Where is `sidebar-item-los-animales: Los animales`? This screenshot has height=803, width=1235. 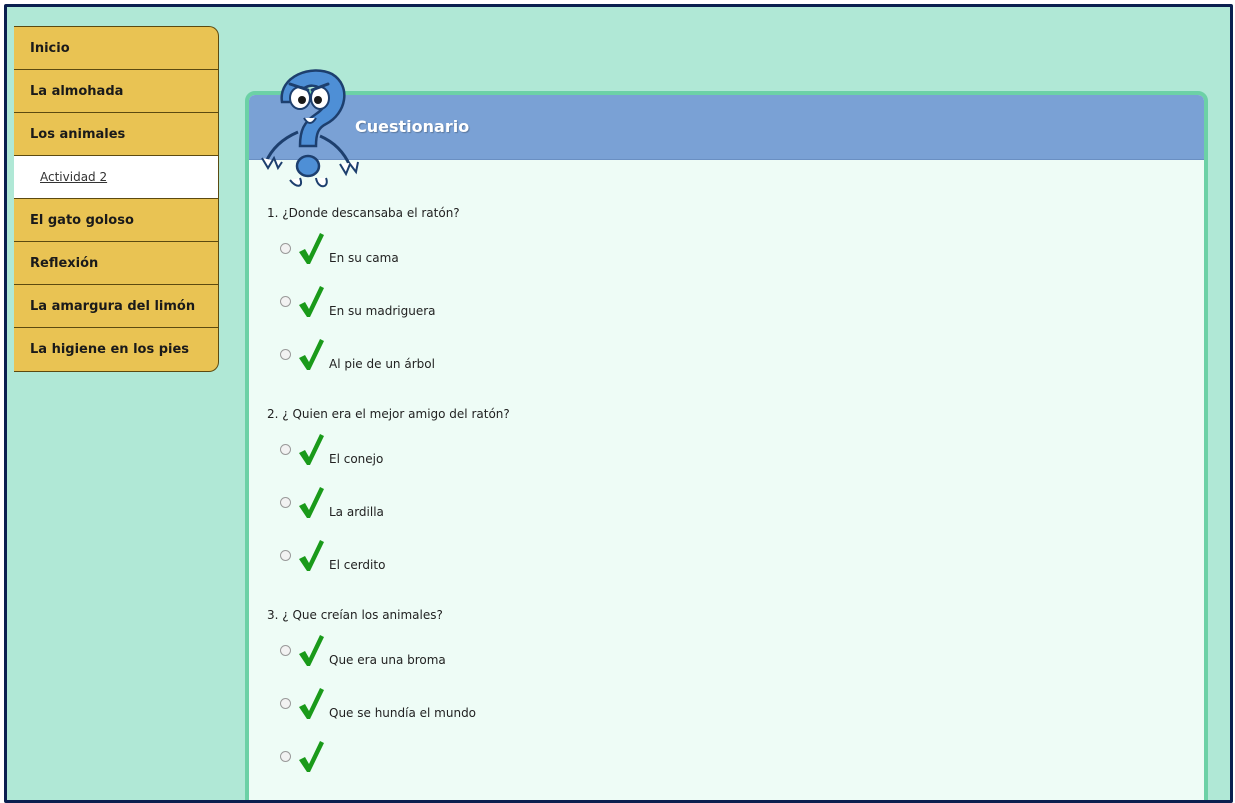 sidebar-item-los-animales: Los animales is located at coordinates (116, 134).